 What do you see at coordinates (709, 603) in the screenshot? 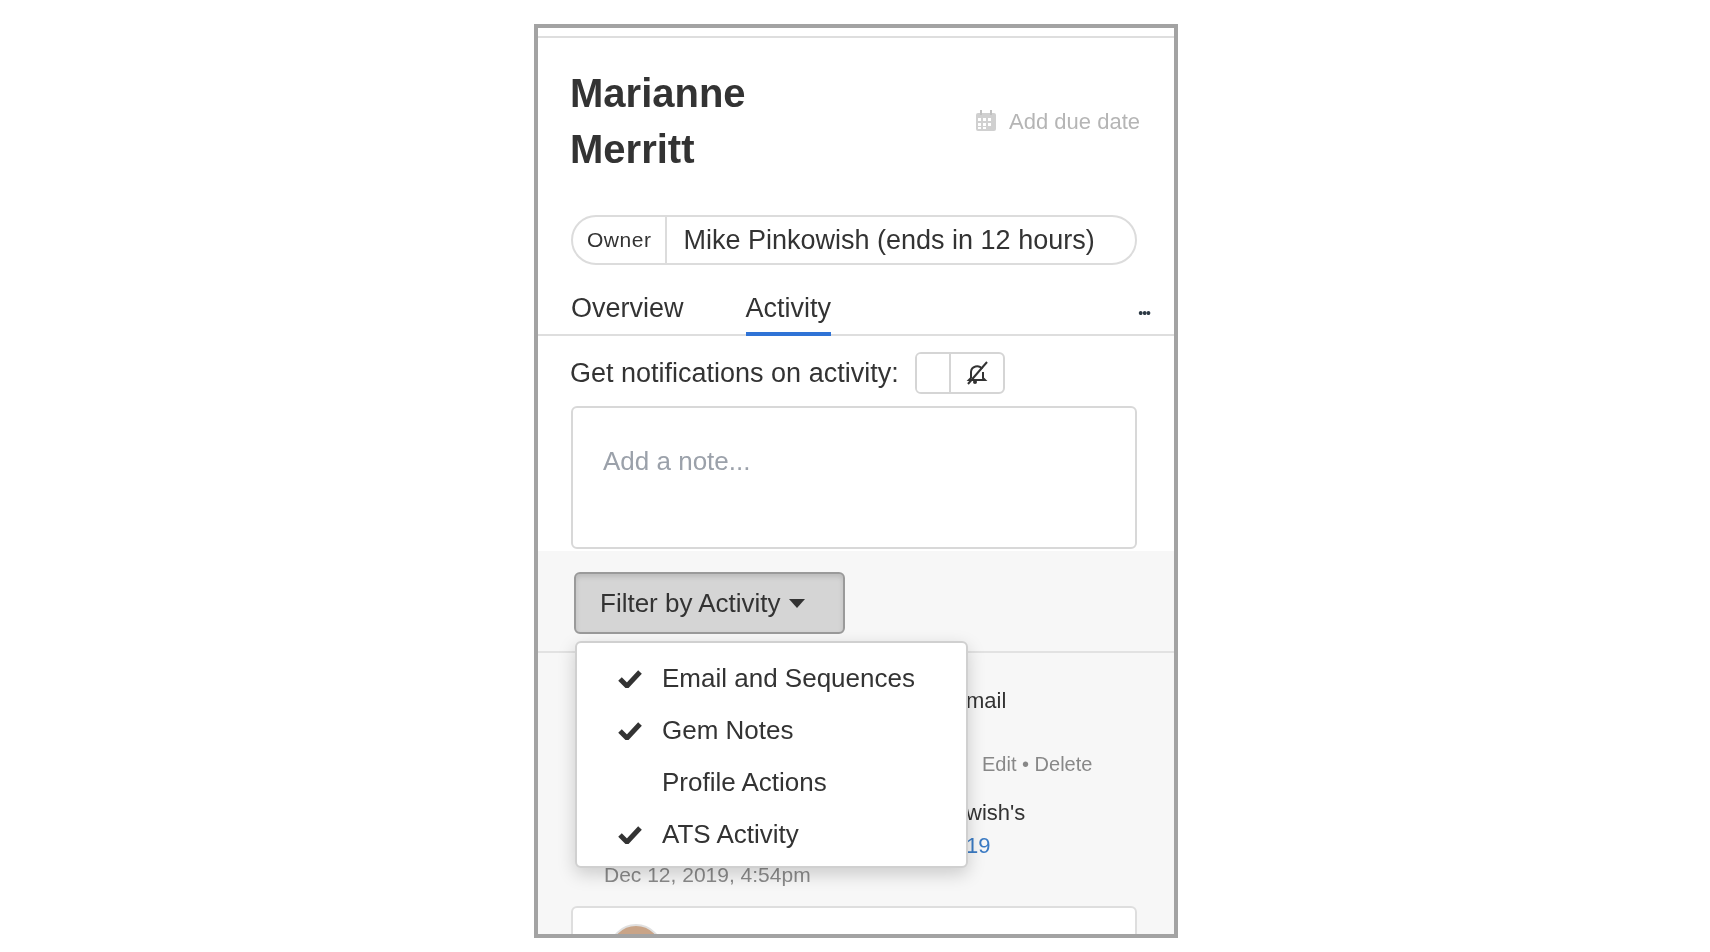
I see `filter-dropdown-button: Filter by Activity` at bounding box center [709, 603].